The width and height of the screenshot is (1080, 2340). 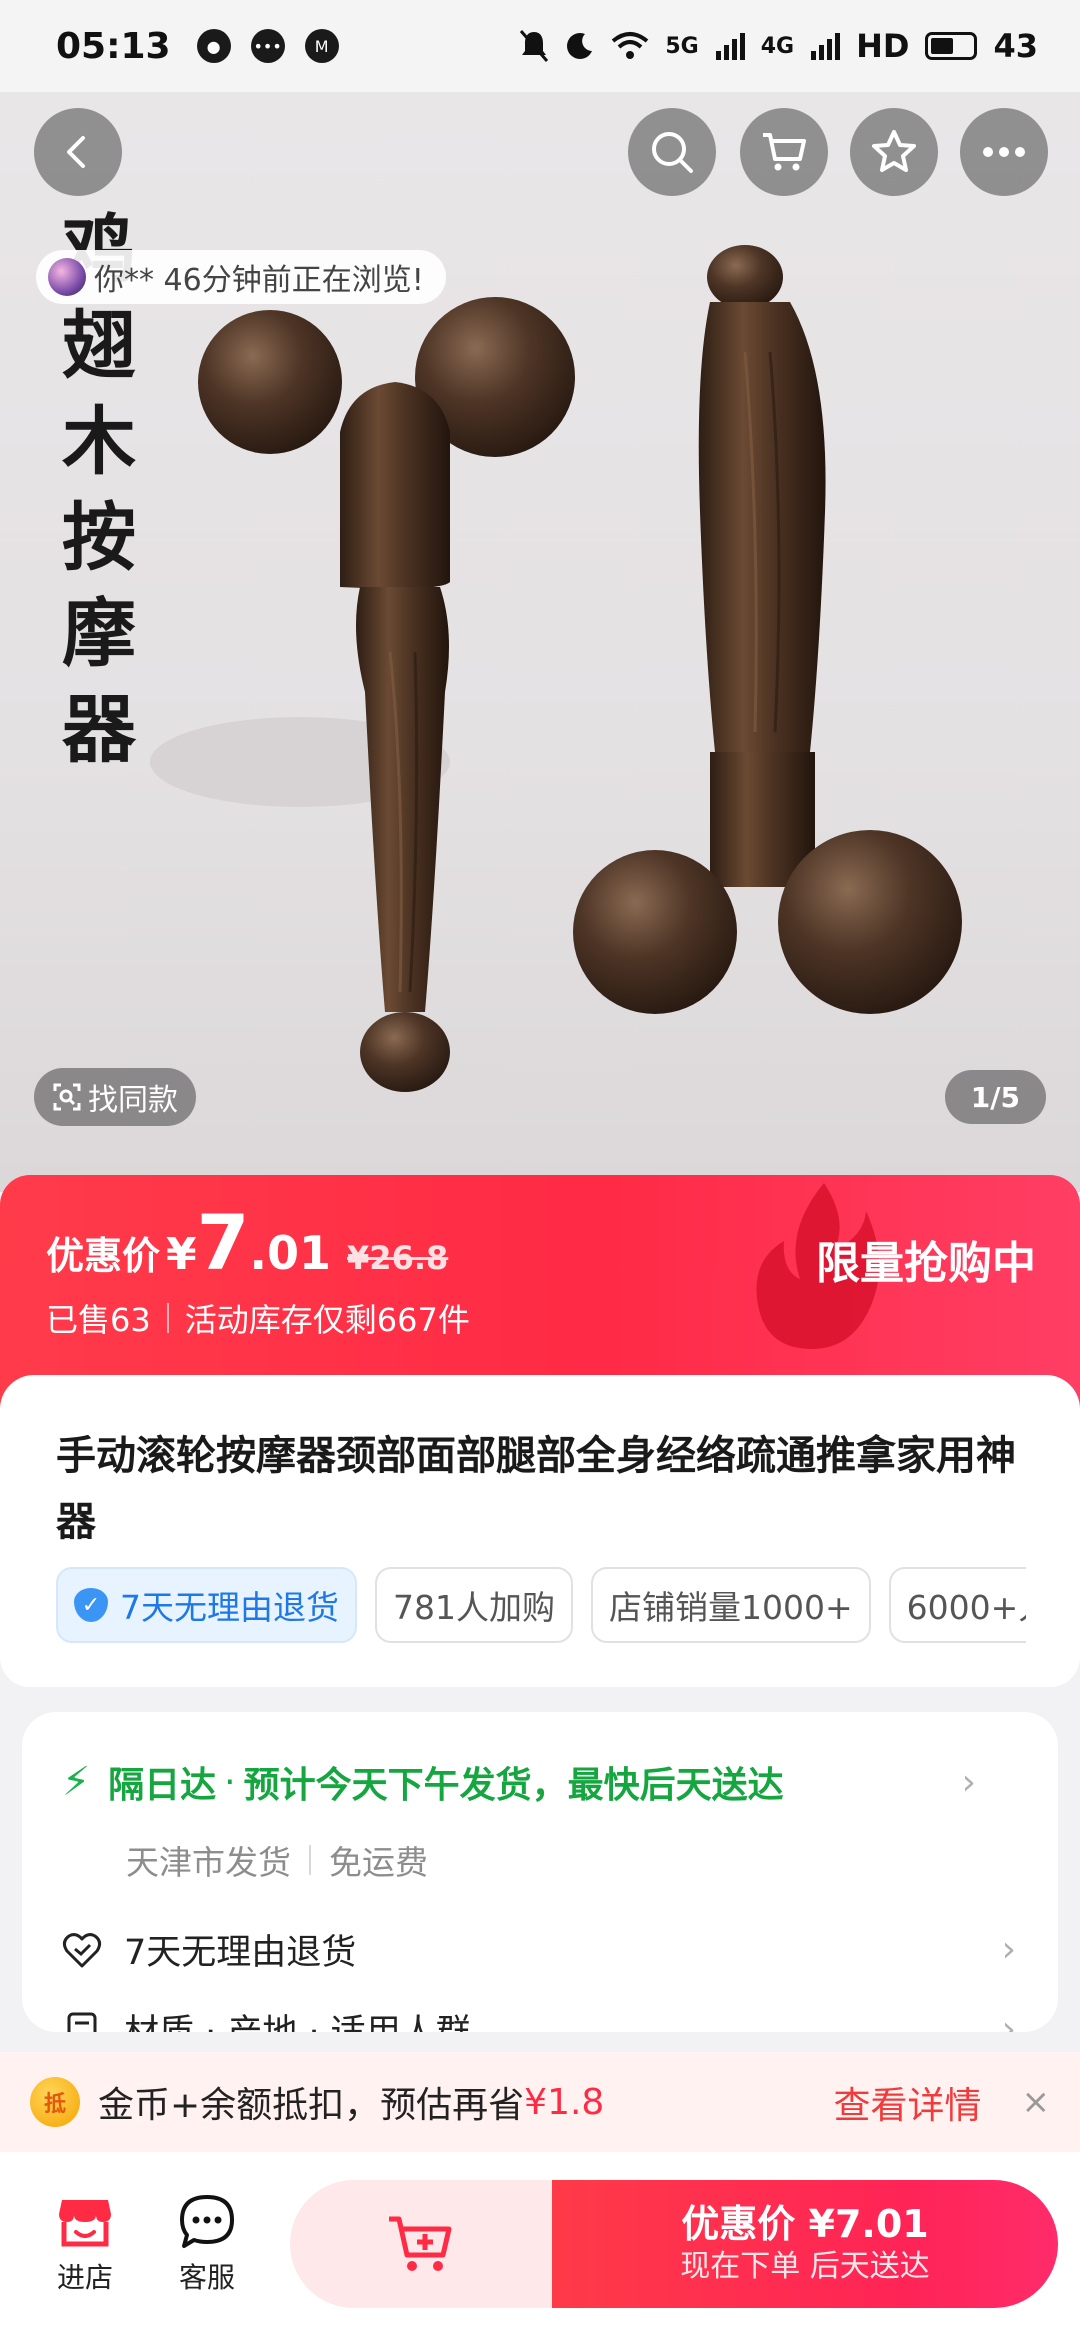 I want to click on battery-level: 43, so click(x=1015, y=46).